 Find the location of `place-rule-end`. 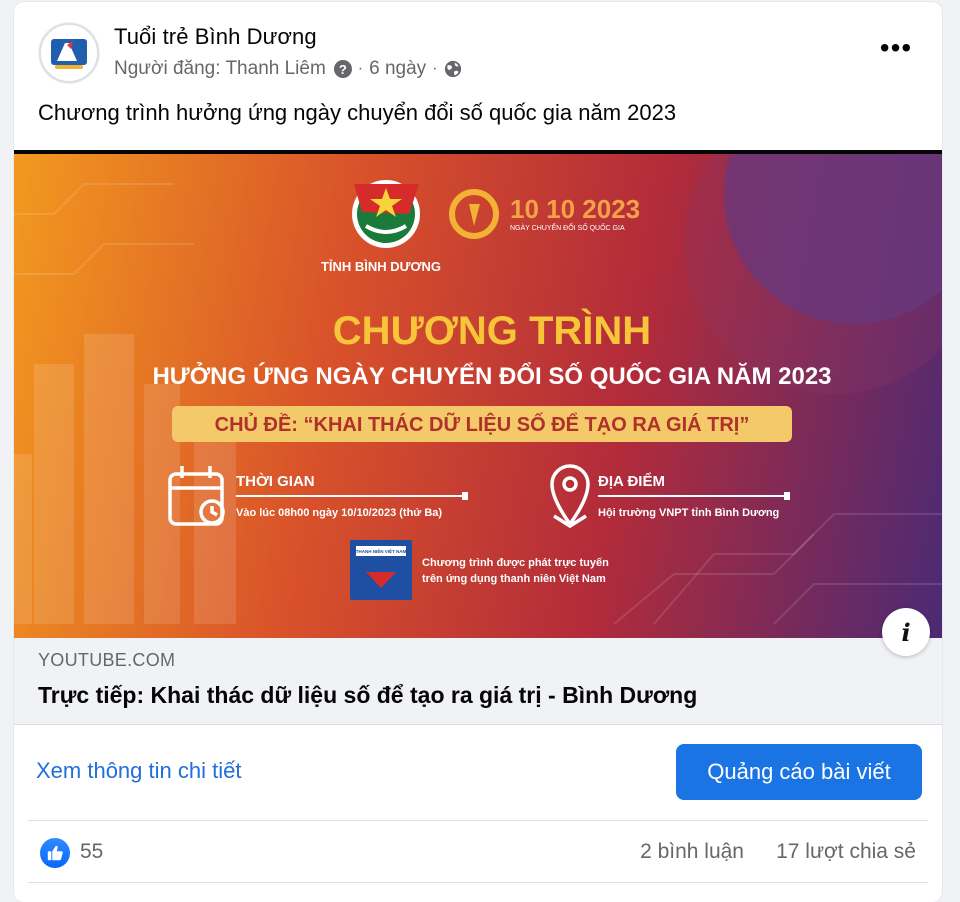

place-rule-end is located at coordinates (787, 496).